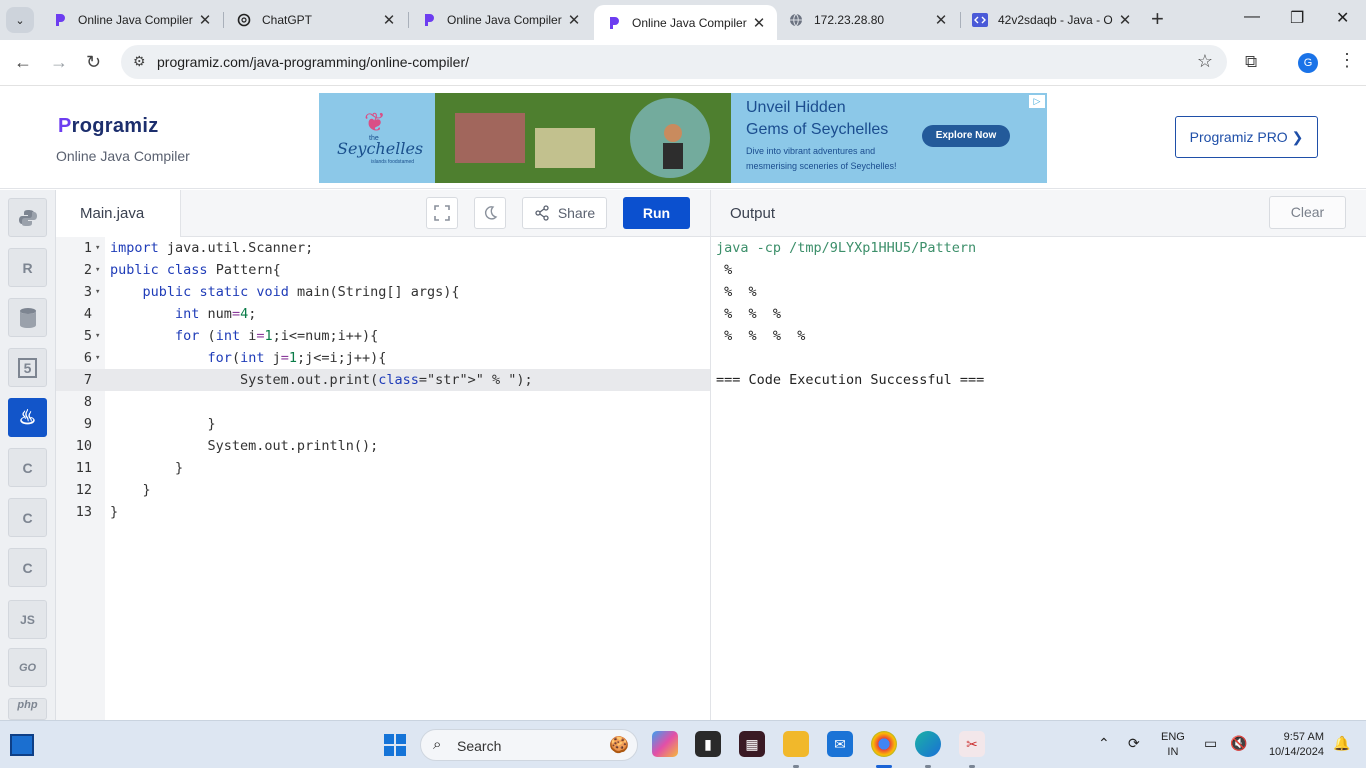 This screenshot has width=1366, height=768. I want to click on output-command-line: java -cp /tmp/9LYXp1HHU5/Pattern, so click(846, 248).